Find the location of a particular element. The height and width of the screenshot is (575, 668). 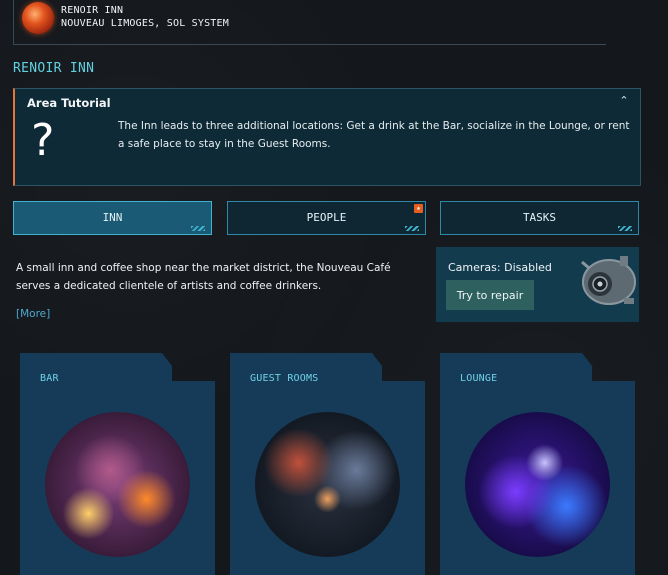

tab-people: PEOPLE ★ is located at coordinates (326, 218).